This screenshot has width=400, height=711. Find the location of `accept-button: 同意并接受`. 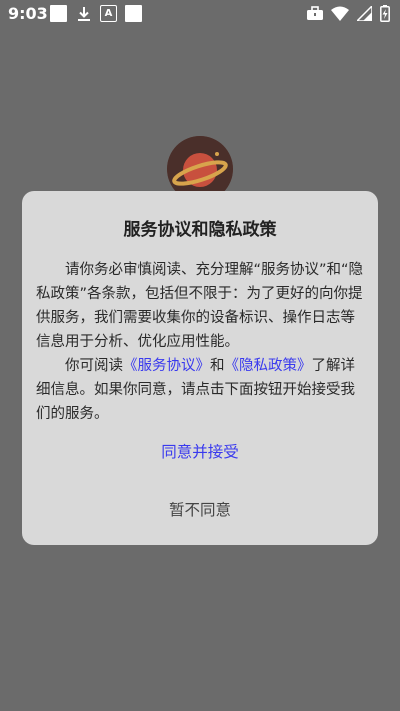

accept-button: 同意并接受 is located at coordinates (200, 451).